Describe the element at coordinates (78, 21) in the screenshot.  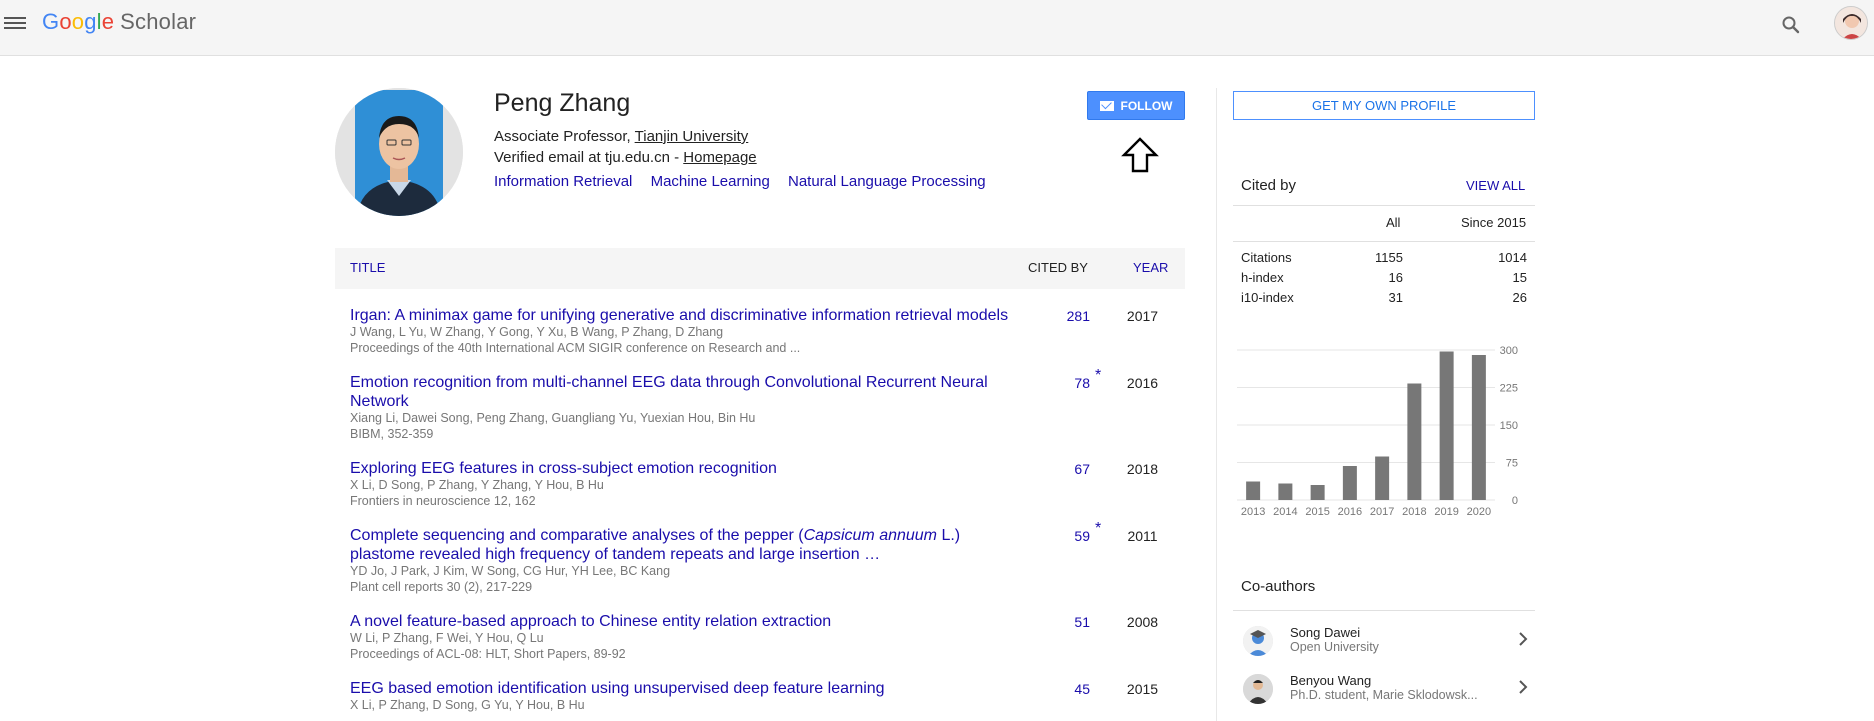
I see `logo-letter: o` at that location.